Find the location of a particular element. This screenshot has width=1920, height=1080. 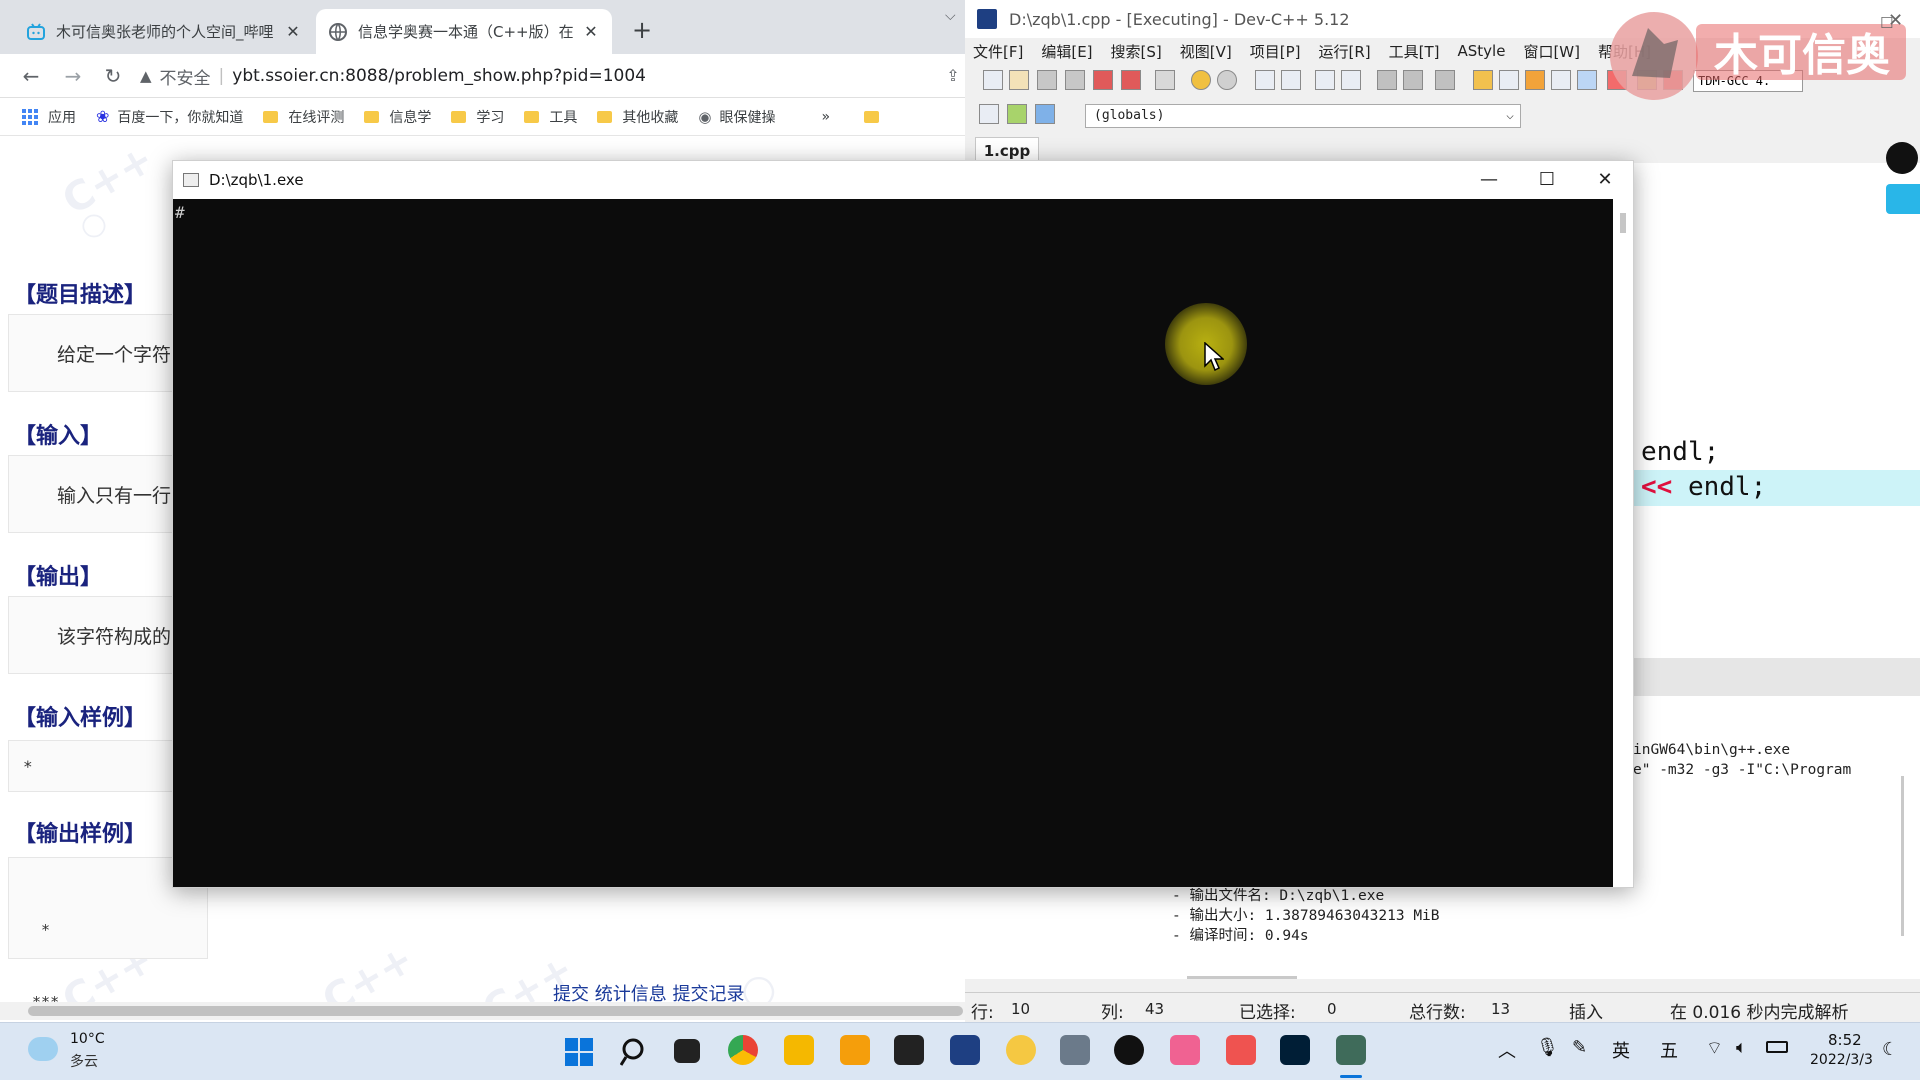

lemon-app-icon is located at coordinates (1021, 1050).